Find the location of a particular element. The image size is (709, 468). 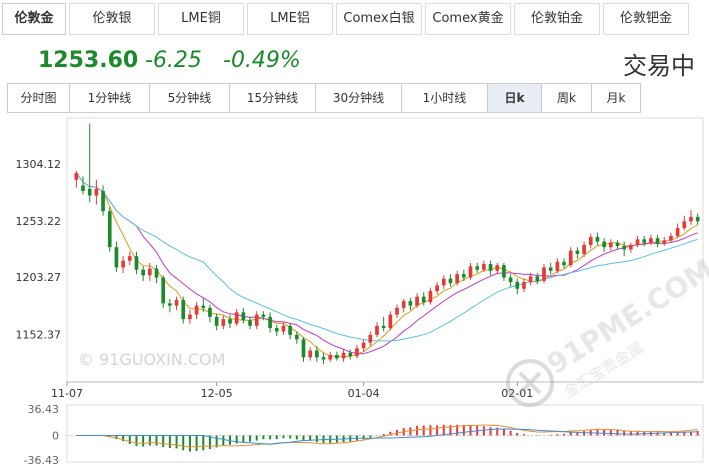

indicator-tick-label: 0 is located at coordinates (55, 436).